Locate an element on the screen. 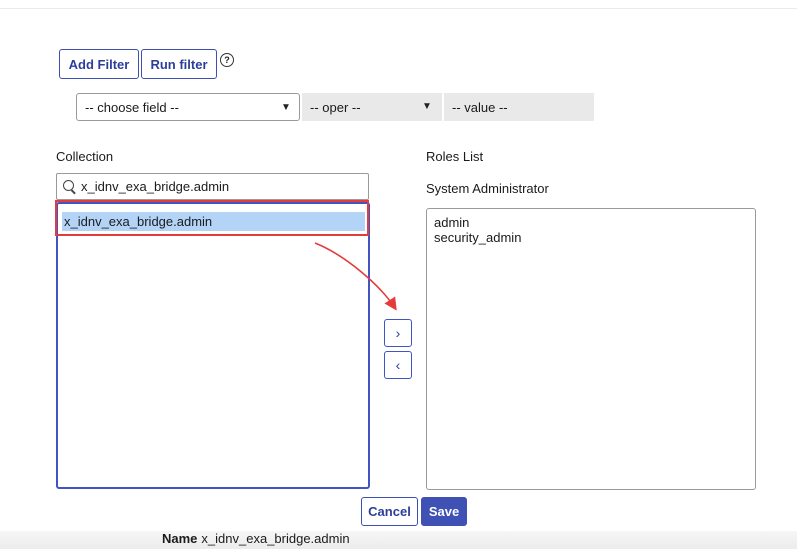 This screenshot has height=549, width=797. name-label: Name is located at coordinates (180, 538).